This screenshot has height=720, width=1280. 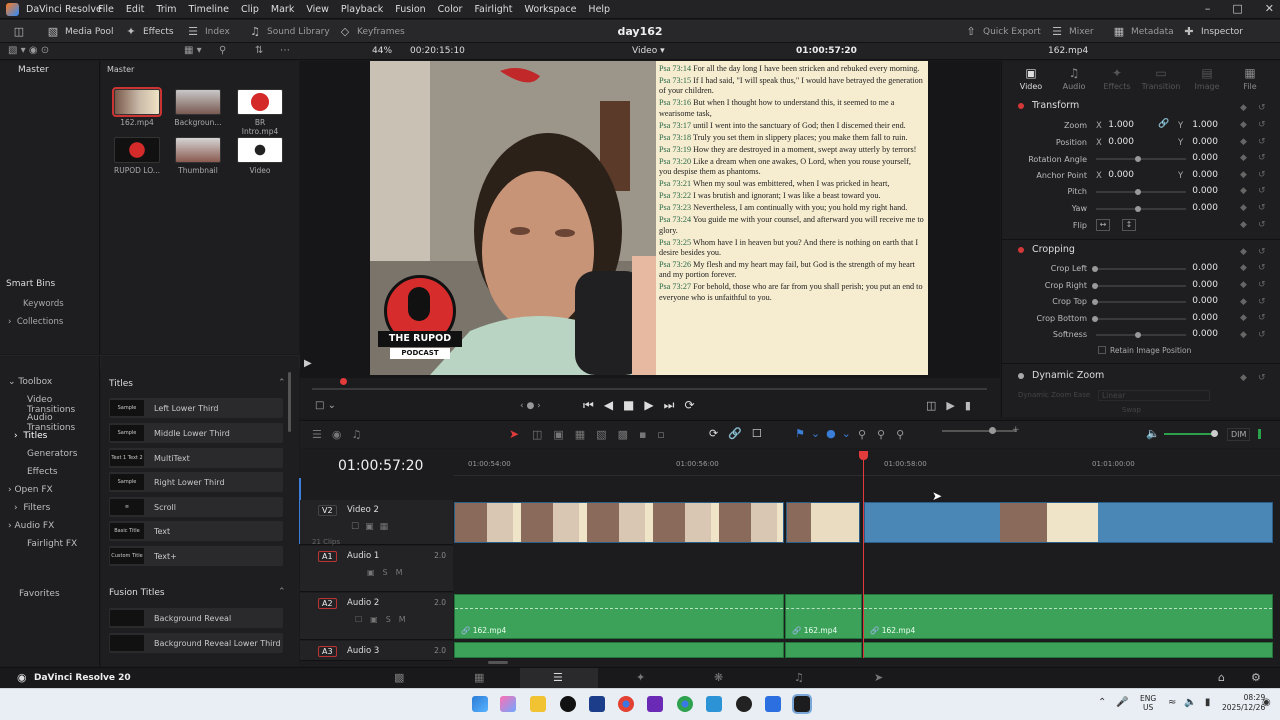 What do you see at coordinates (52, 544) in the screenshot?
I see `tree-fairlight-fx: Fairlight FX` at bounding box center [52, 544].